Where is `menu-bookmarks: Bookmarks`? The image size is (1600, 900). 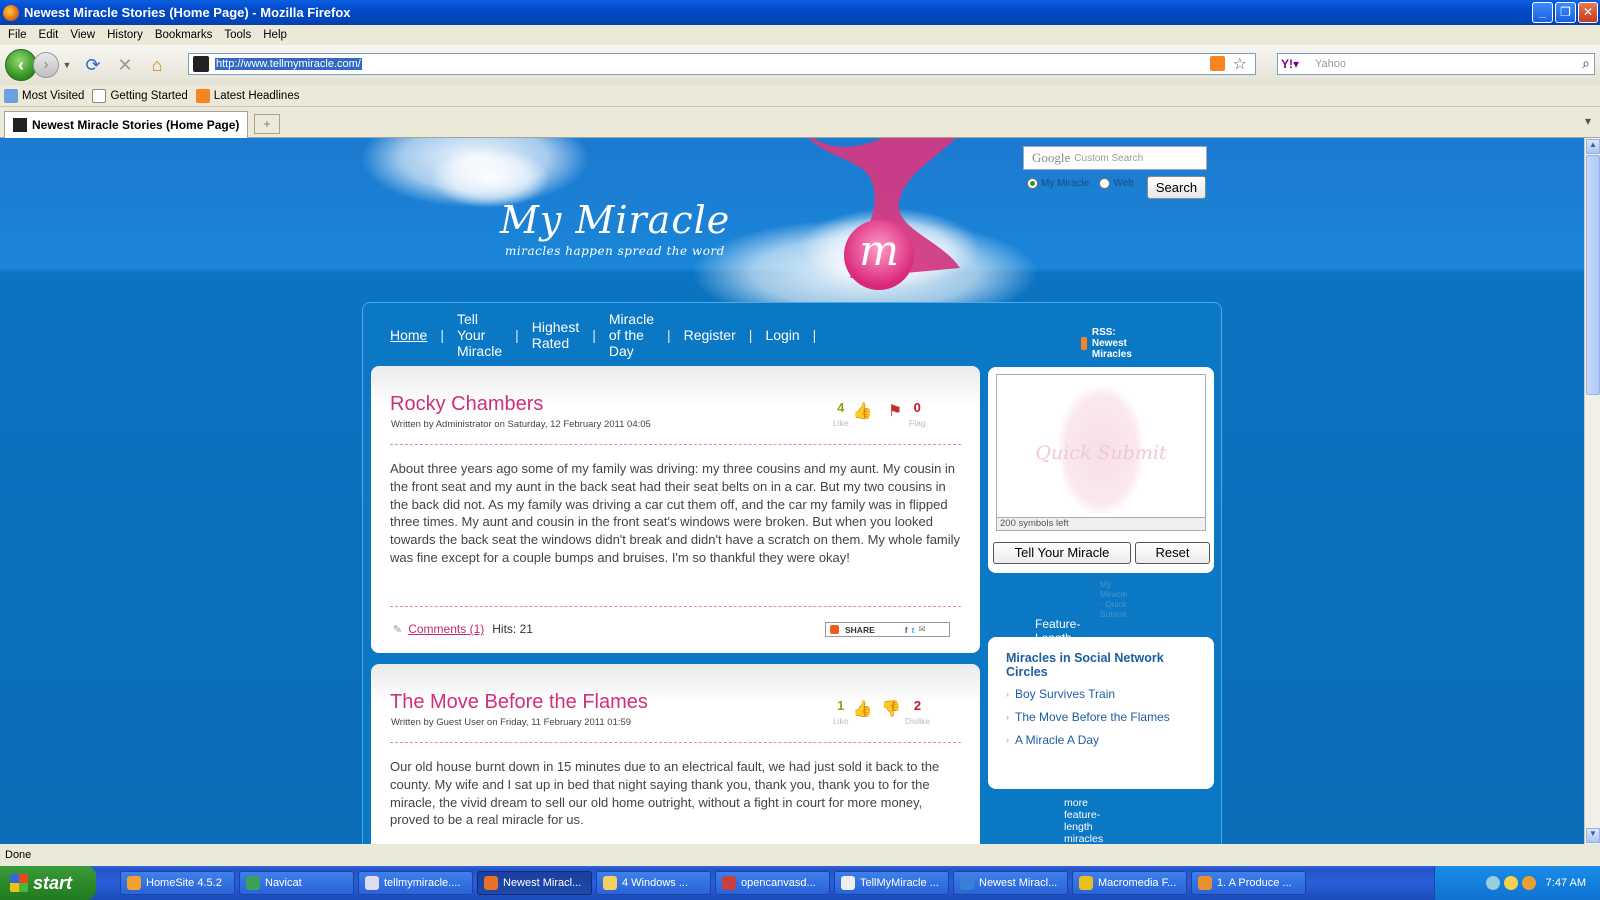 menu-bookmarks: Bookmarks is located at coordinates (184, 35).